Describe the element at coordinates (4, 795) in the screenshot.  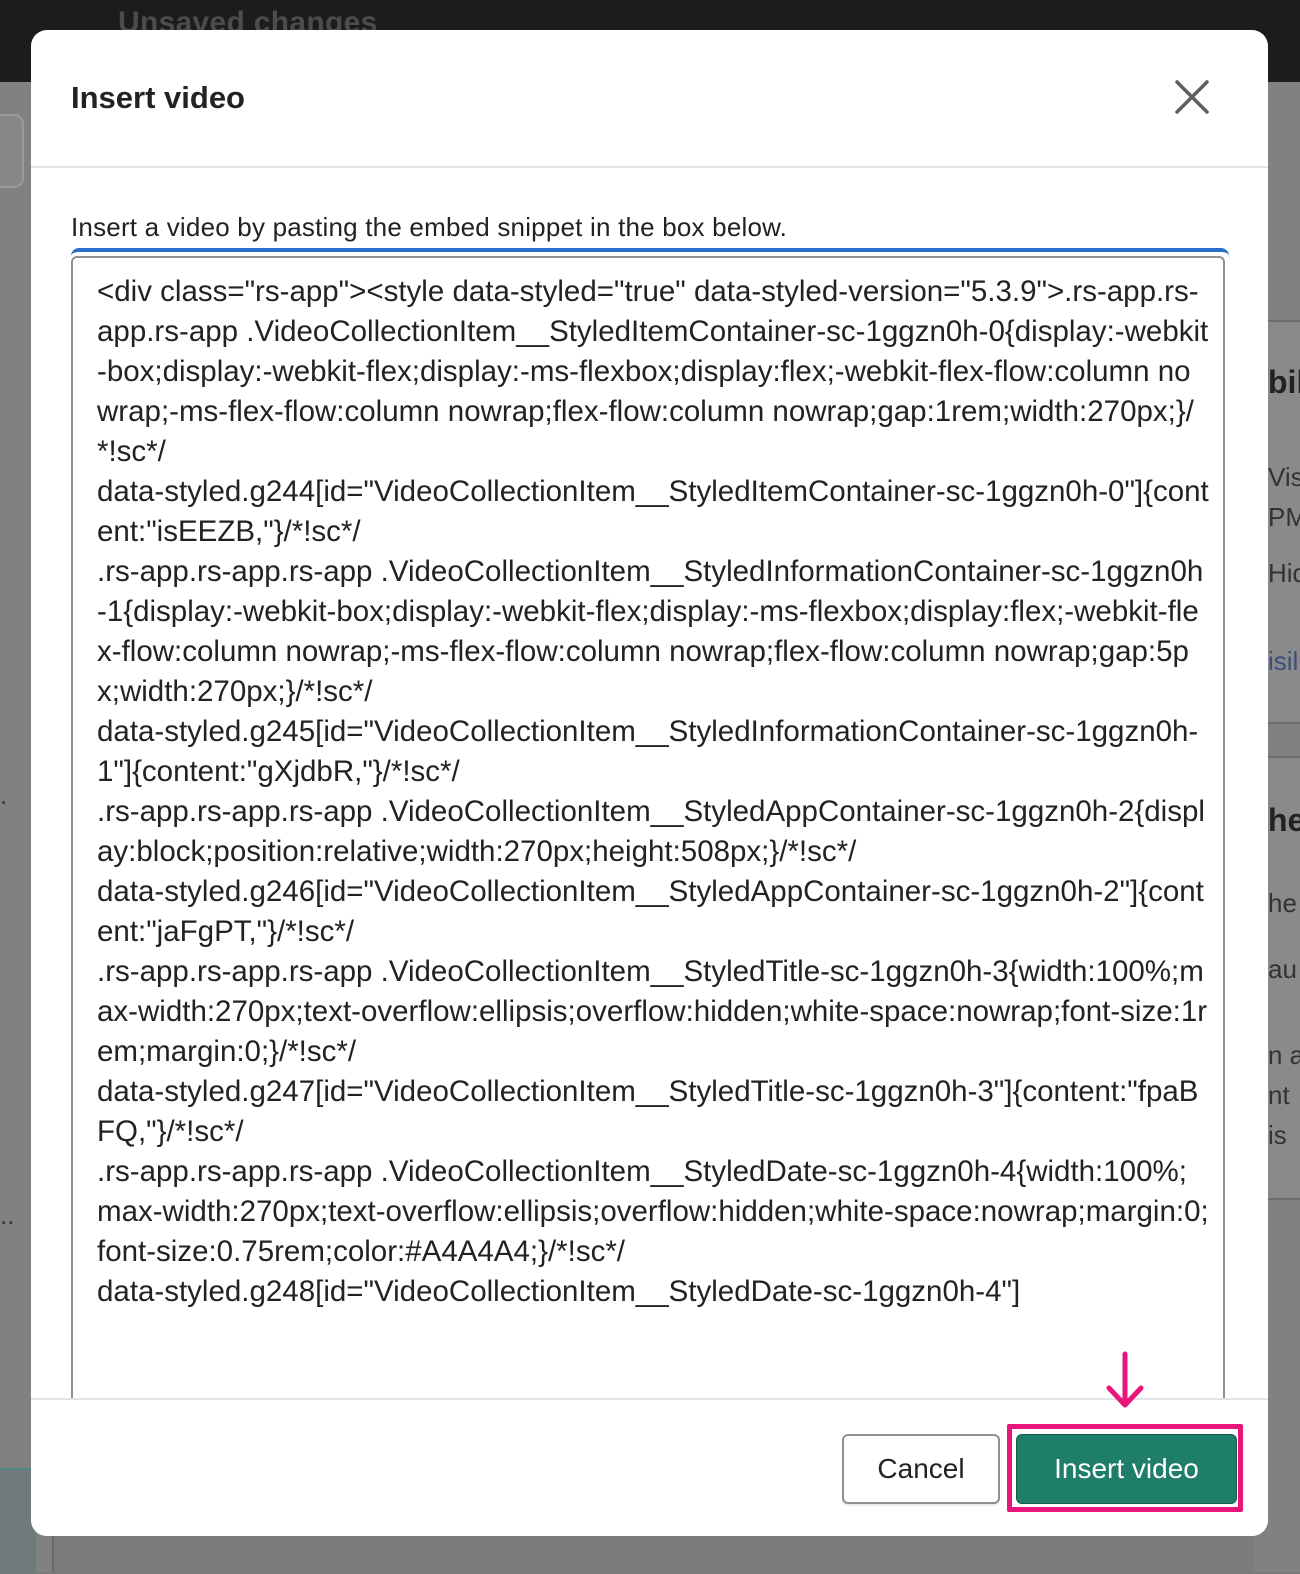
I see `background-left-fragment: .` at that location.